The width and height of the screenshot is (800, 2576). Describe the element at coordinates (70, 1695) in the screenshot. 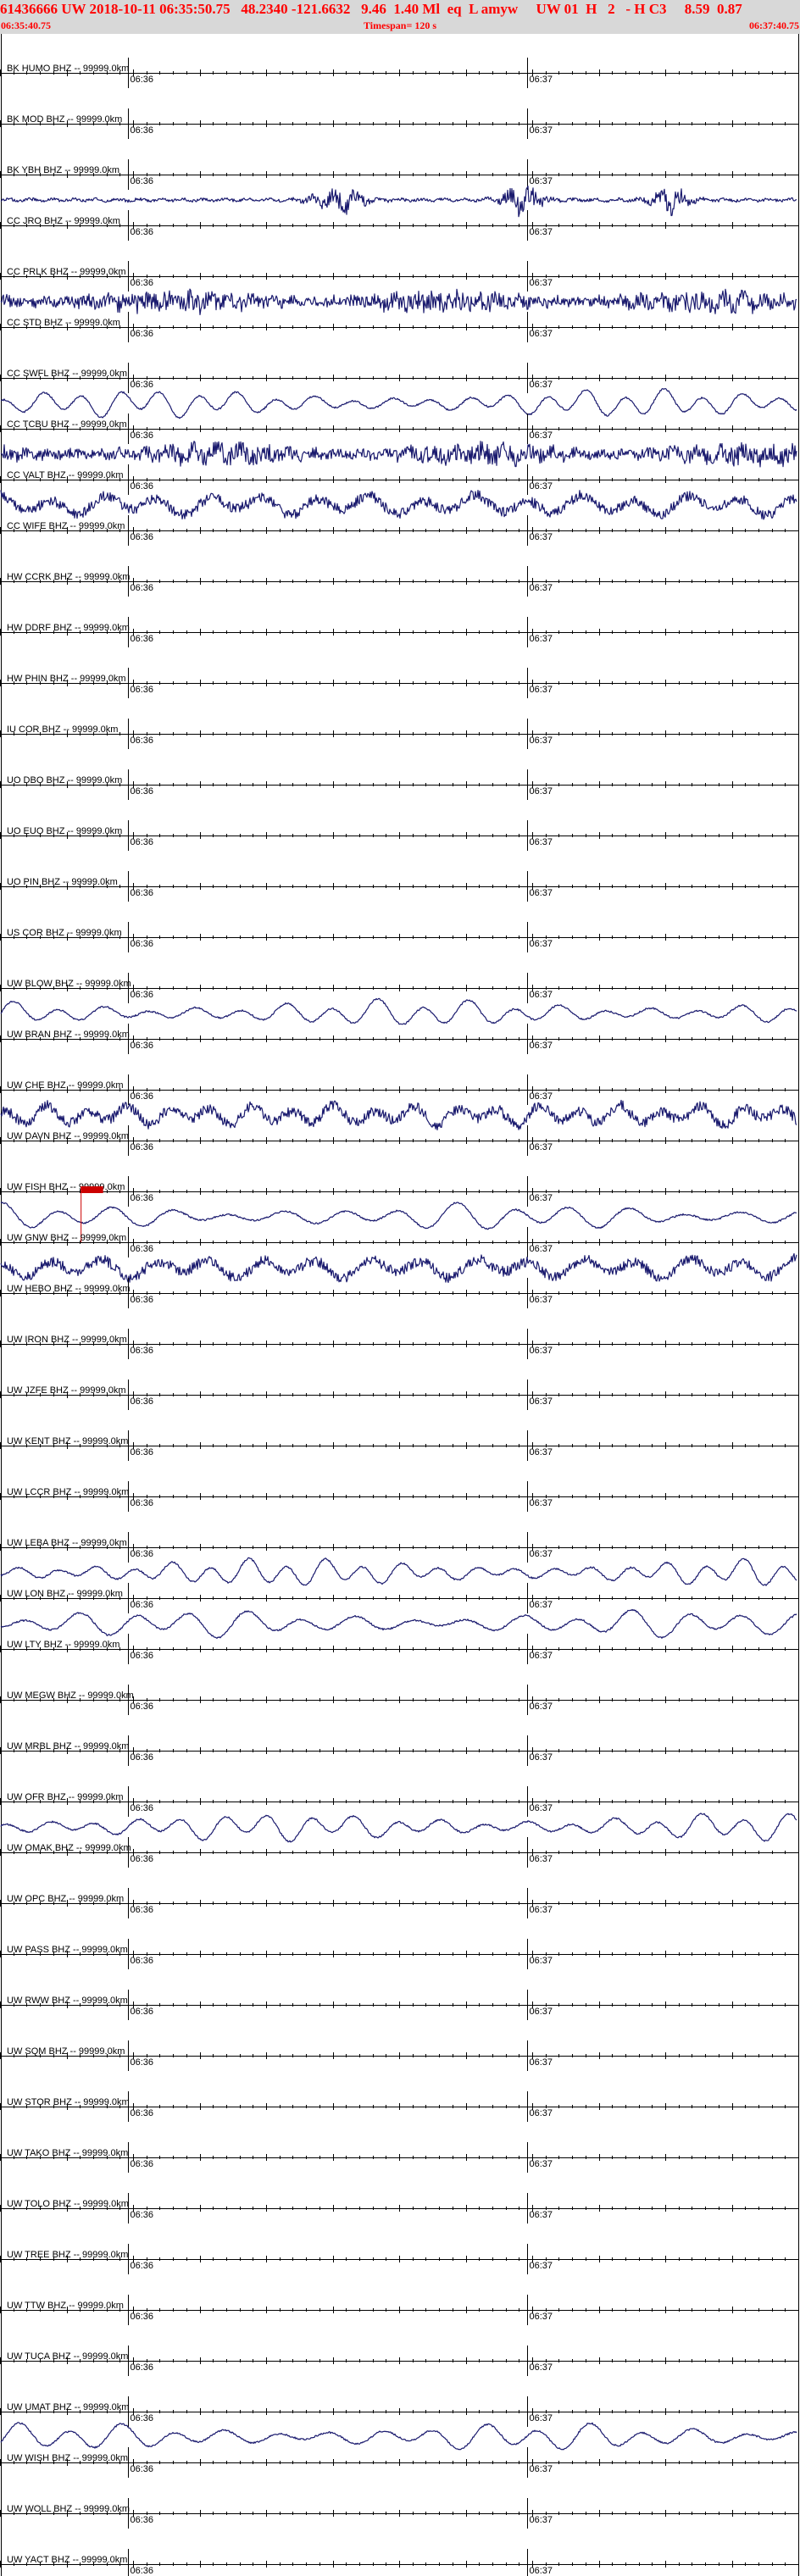

I see `channel-label: UW MEGW BHZ -- 99999.0km` at that location.